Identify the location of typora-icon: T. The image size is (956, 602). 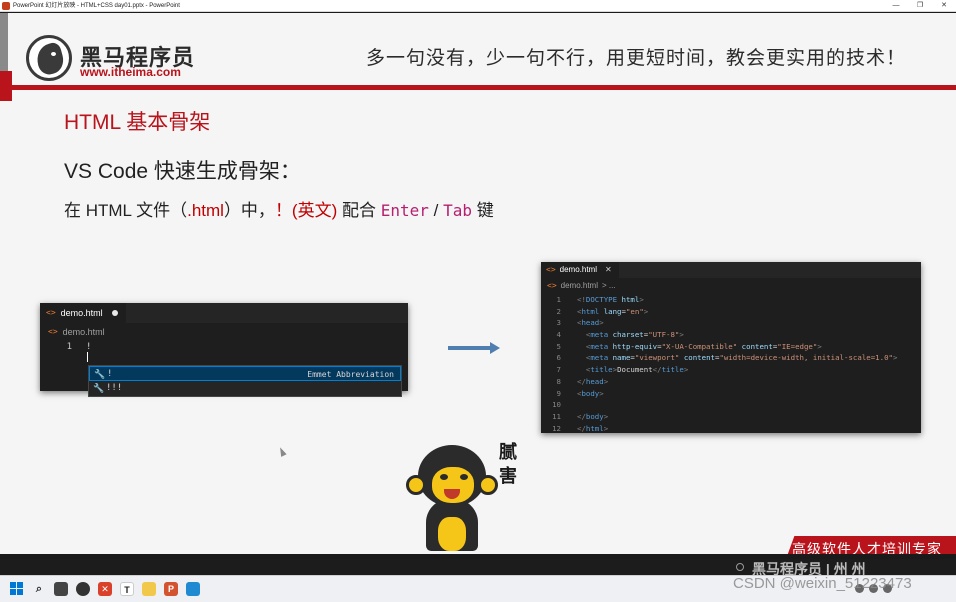
(127, 589).